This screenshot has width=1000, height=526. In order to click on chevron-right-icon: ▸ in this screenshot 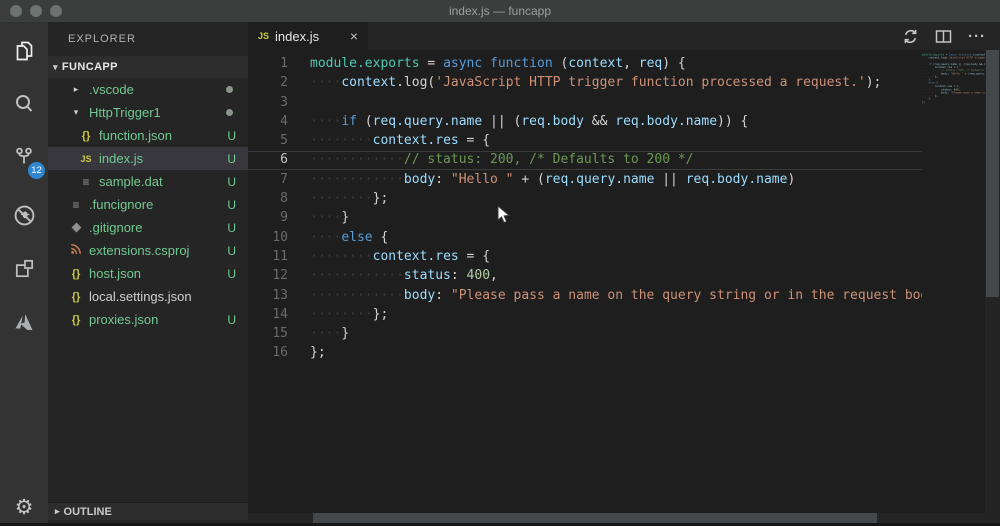, I will do `click(76, 89)`.